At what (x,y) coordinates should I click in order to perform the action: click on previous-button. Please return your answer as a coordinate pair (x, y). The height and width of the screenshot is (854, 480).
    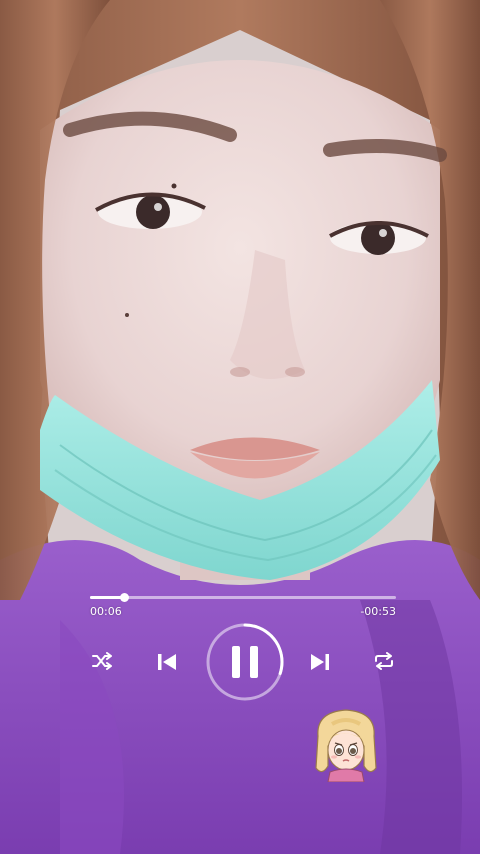
    Looking at the image, I should click on (167, 662).